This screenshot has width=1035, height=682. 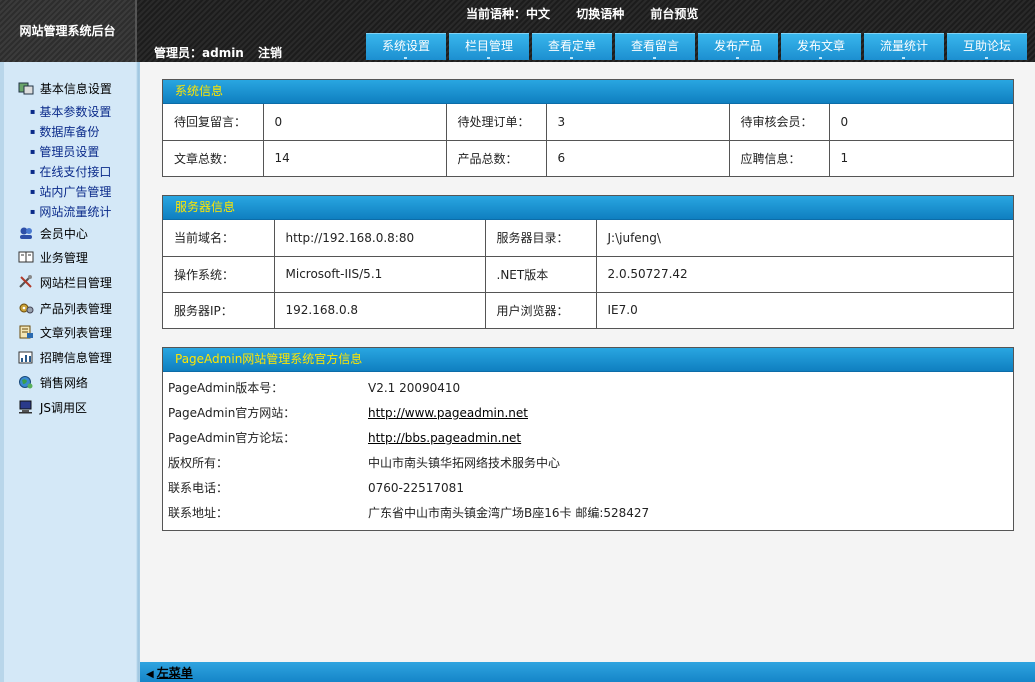 I want to click on sidebar-item-site-columns: 网站栏目管理, so click(x=65, y=283).